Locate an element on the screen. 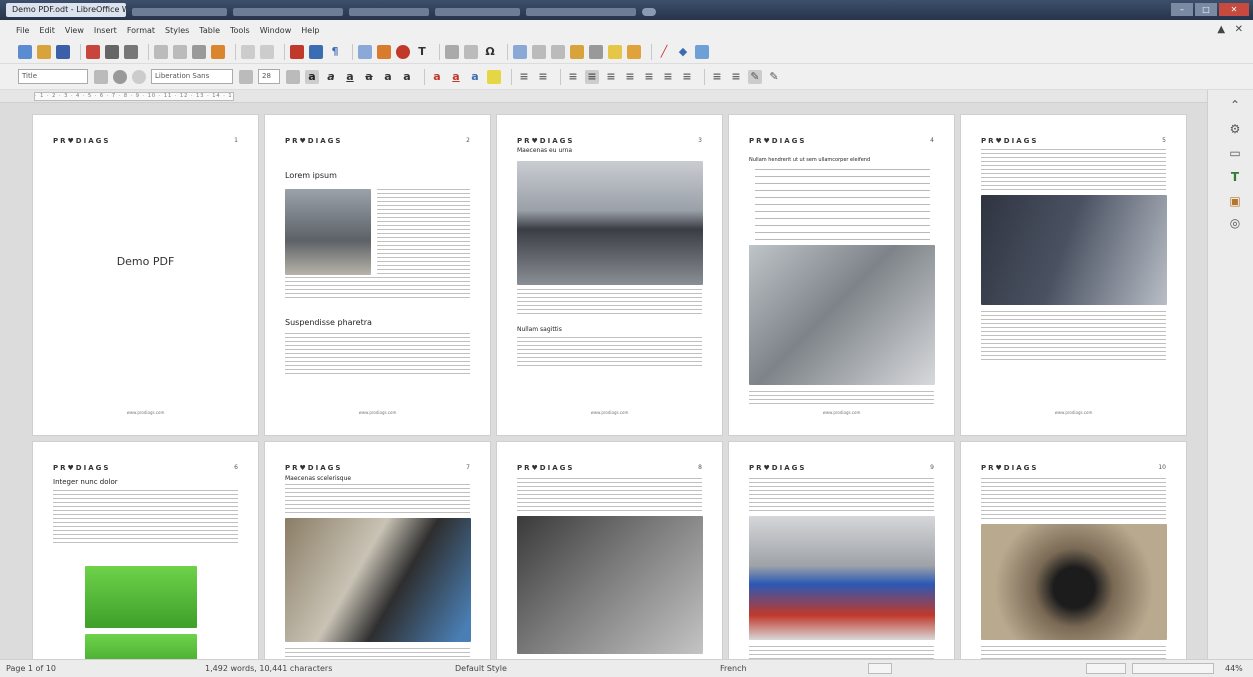 This screenshot has width=1253, height=677. menu-window: Window is located at coordinates (276, 30).